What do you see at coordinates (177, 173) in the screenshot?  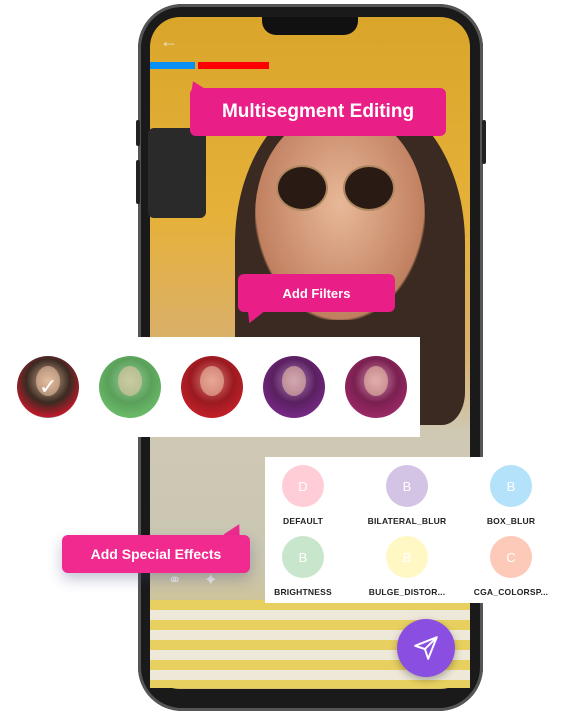 I see `photo-phone` at bounding box center [177, 173].